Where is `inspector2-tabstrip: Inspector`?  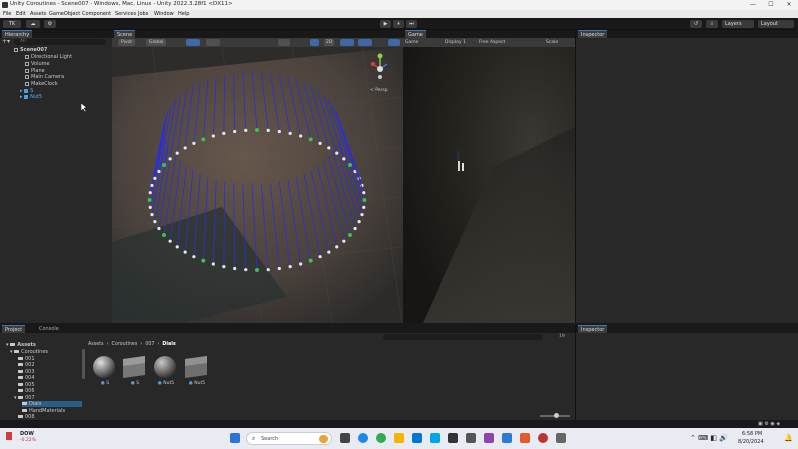
inspector2-tabstrip: Inspector is located at coordinates (687, 329).